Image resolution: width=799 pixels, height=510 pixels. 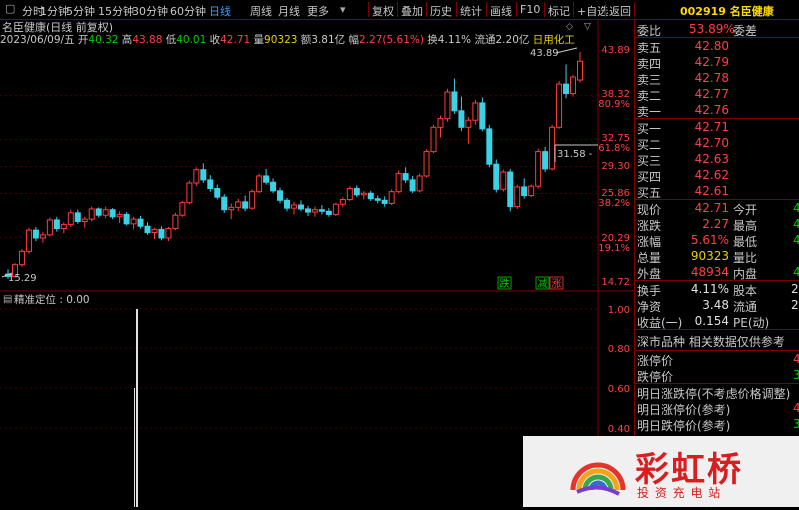 I want to click on tab-period-5: 60分钟, so click(x=188, y=11).